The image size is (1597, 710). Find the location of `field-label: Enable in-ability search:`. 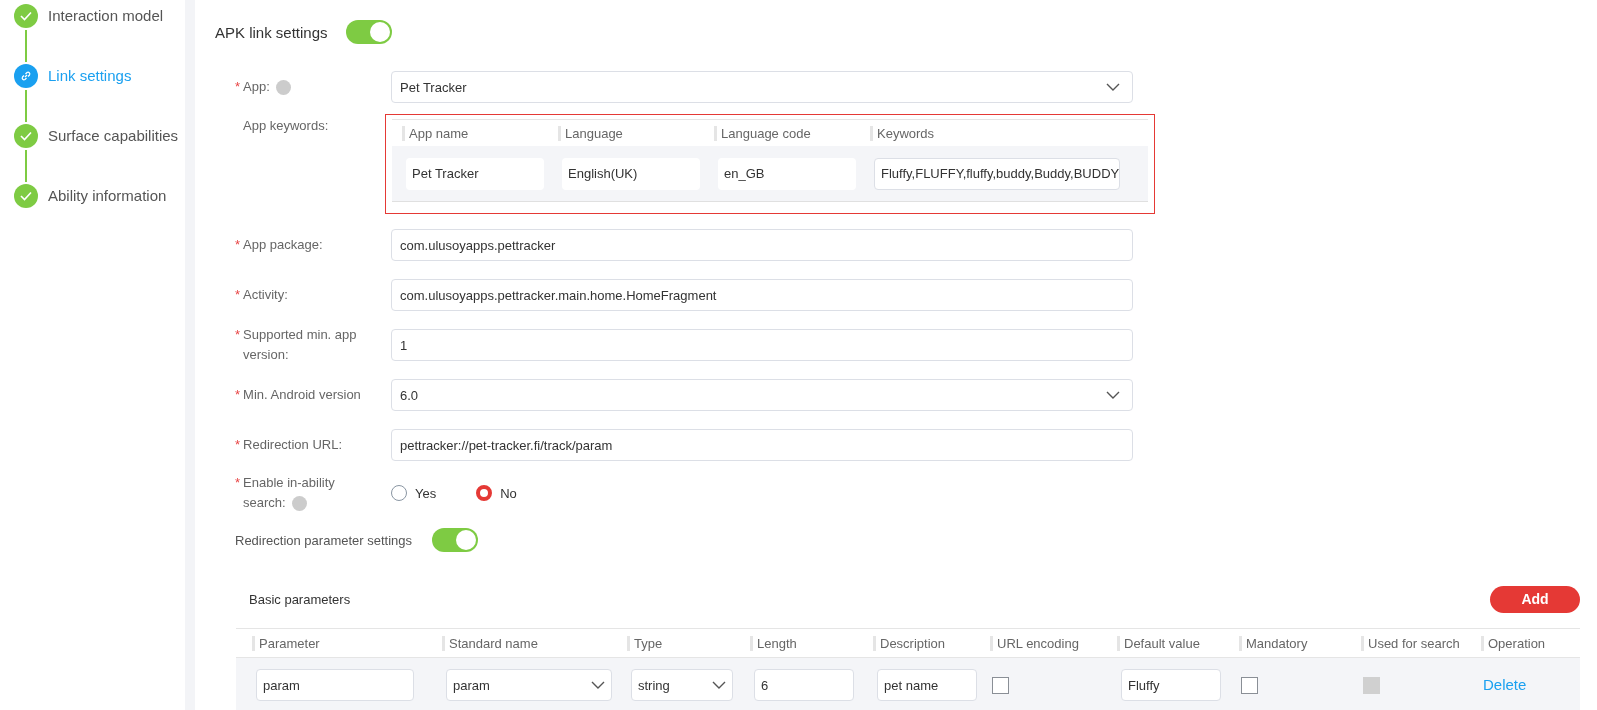

field-label: Enable in-ability search: is located at coordinates (289, 493).